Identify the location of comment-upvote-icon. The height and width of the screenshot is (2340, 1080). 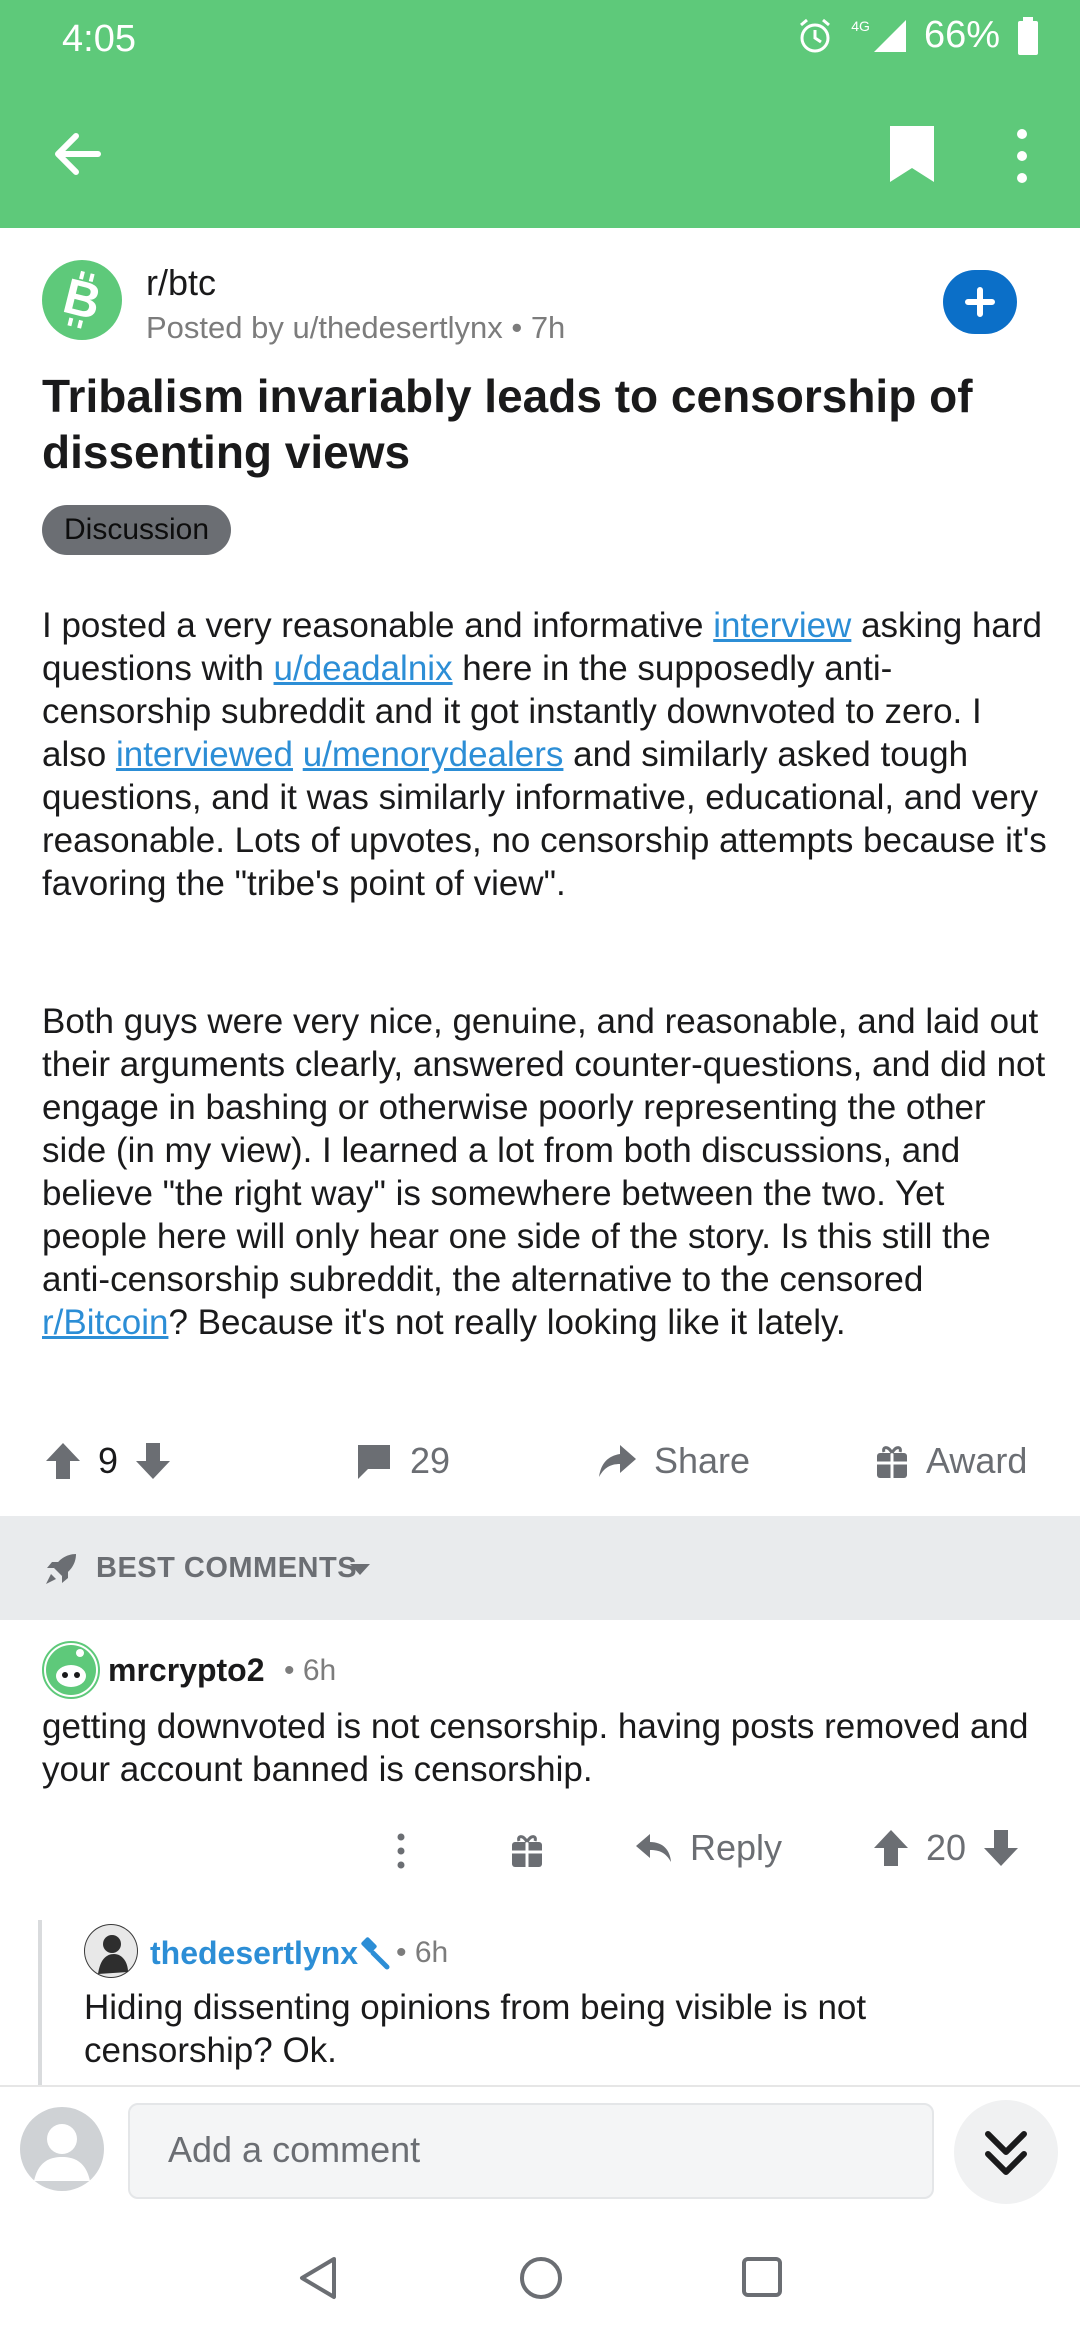
(891, 1848).